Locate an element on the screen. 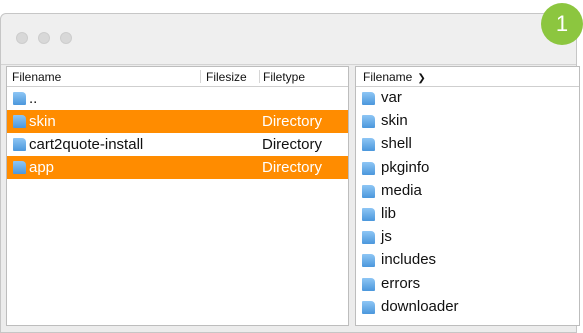 Image resolution: width=583 pixels, height=333 pixels. item-name: downloader is located at coordinates (420, 306).